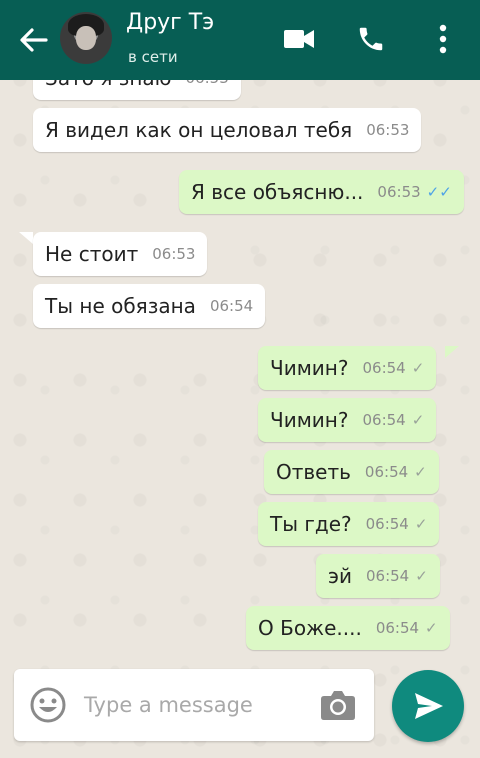 This screenshot has height=758, width=480. I want to click on contact-status: в сети, so click(153, 57).